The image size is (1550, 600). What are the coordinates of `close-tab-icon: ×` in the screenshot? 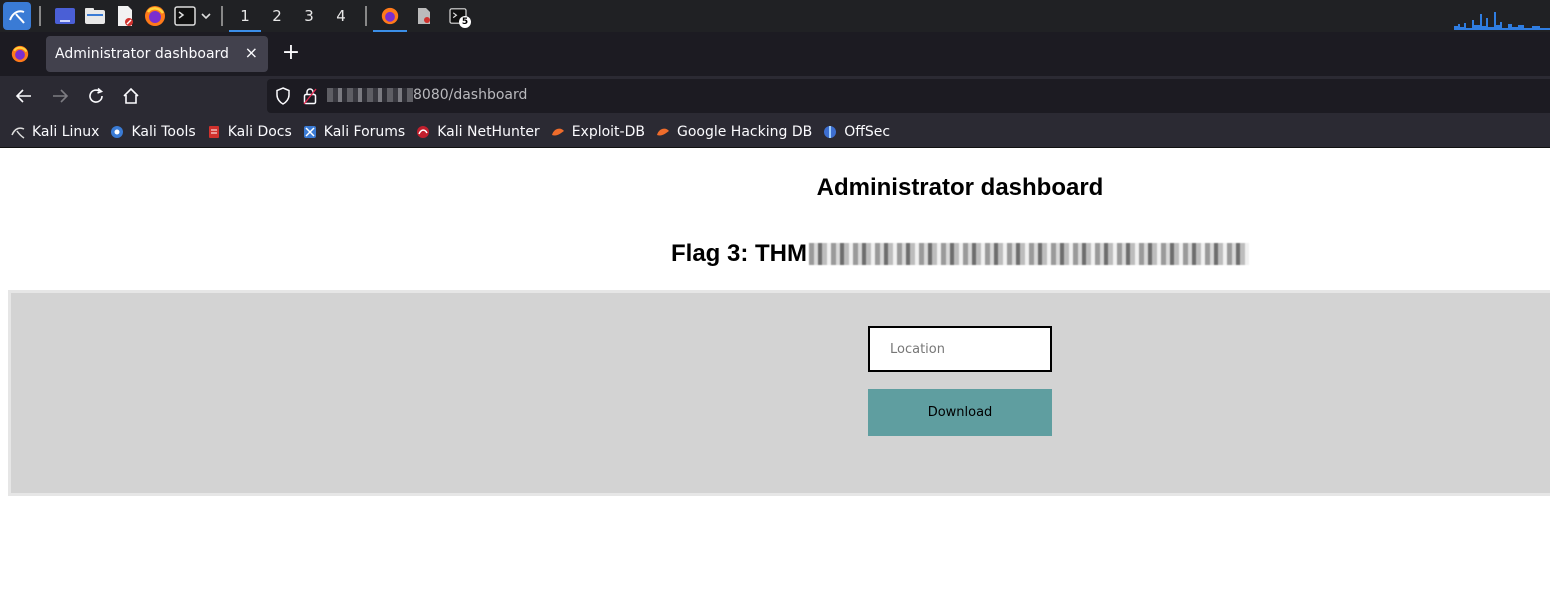 It's located at (251, 53).